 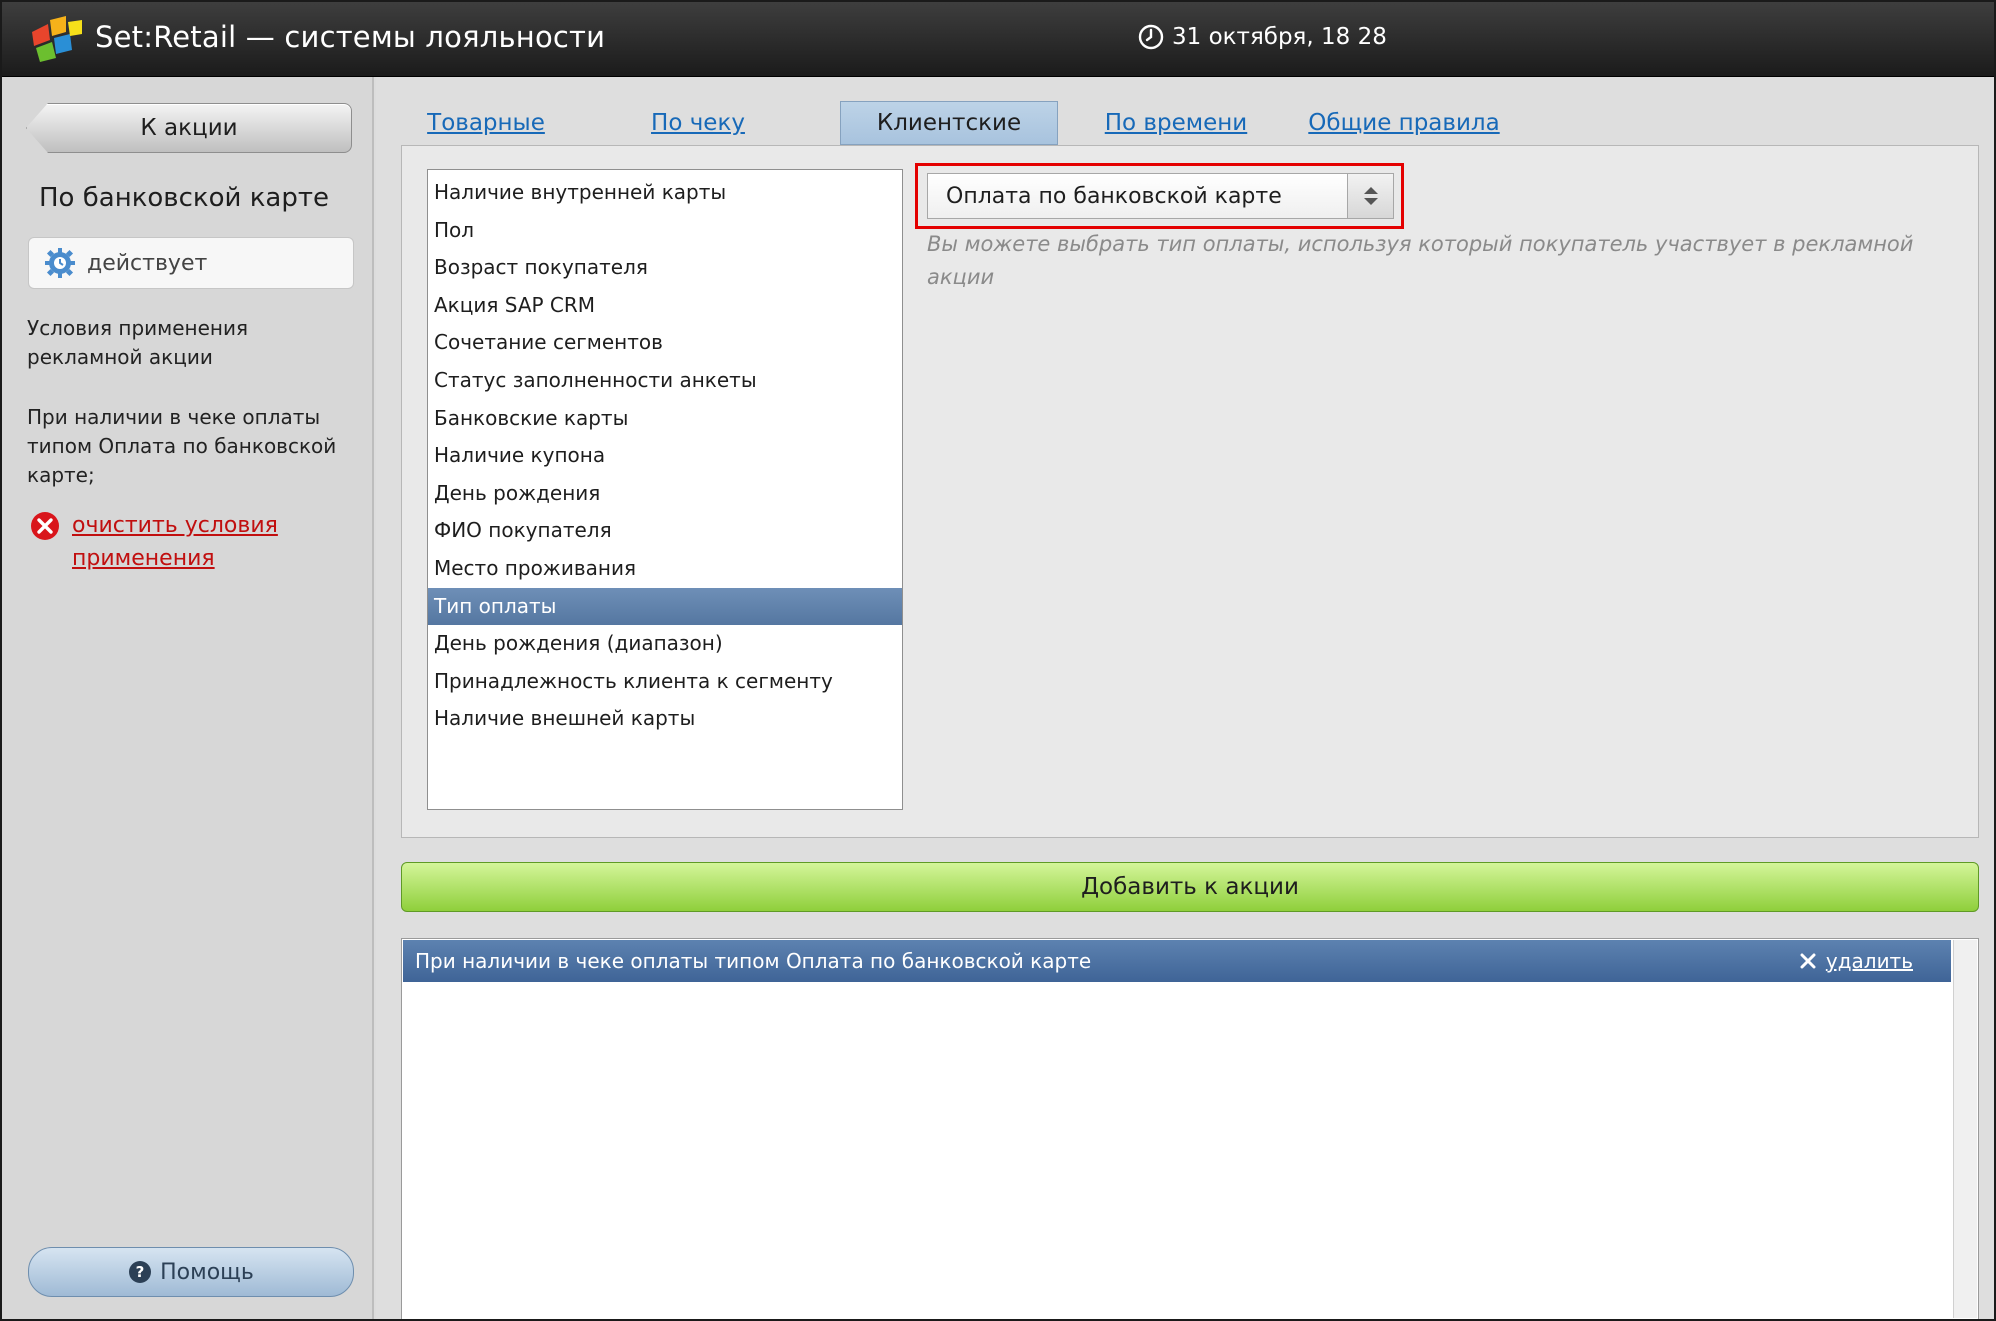 I want to click on conditions-heading: Условия применения рекламной акции, so click(x=138, y=342).